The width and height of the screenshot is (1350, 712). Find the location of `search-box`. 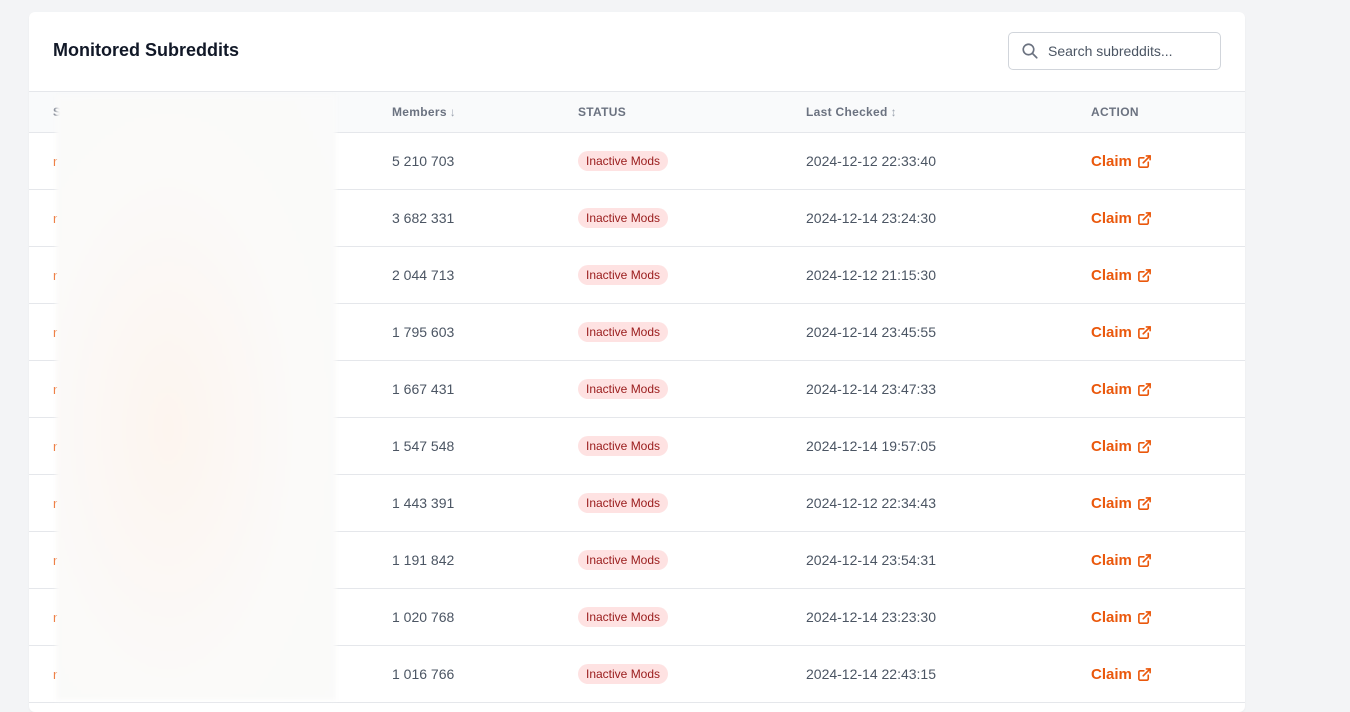

search-box is located at coordinates (1114, 50).